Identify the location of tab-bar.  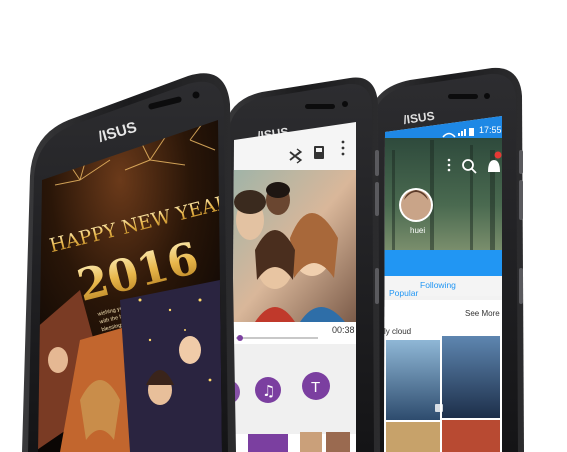
(443, 263).